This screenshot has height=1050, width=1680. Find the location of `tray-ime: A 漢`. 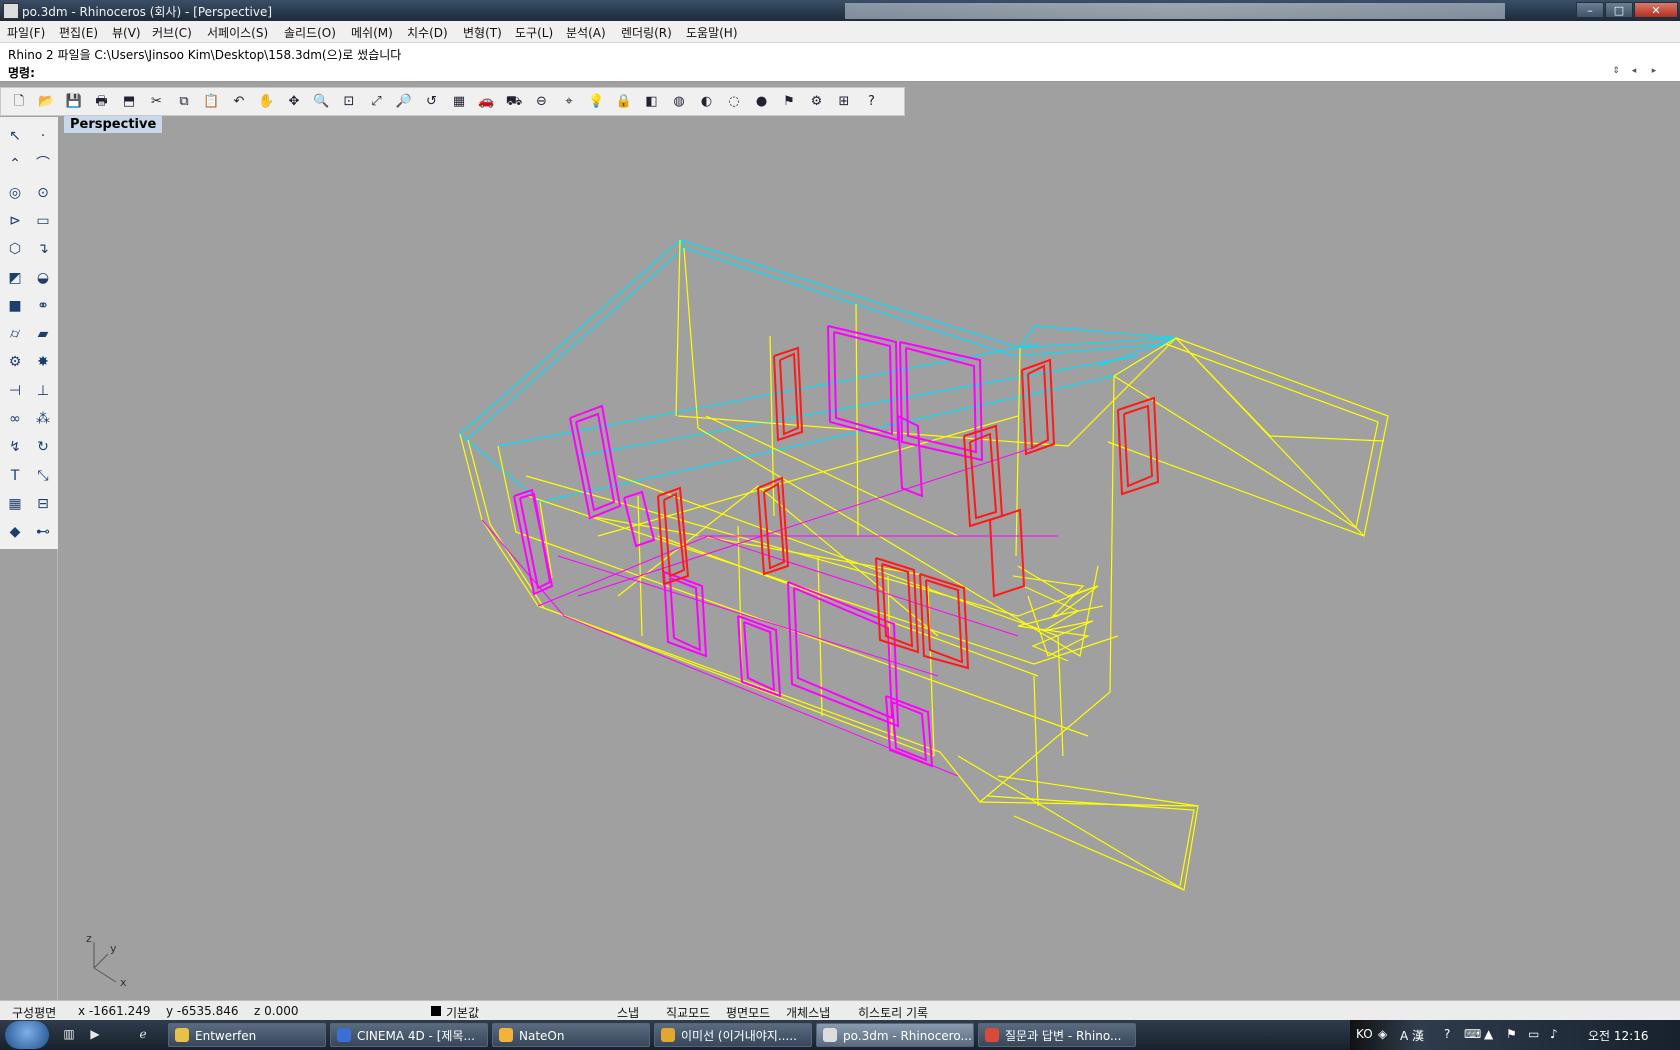

tray-ime: A 漢 is located at coordinates (1412, 1035).